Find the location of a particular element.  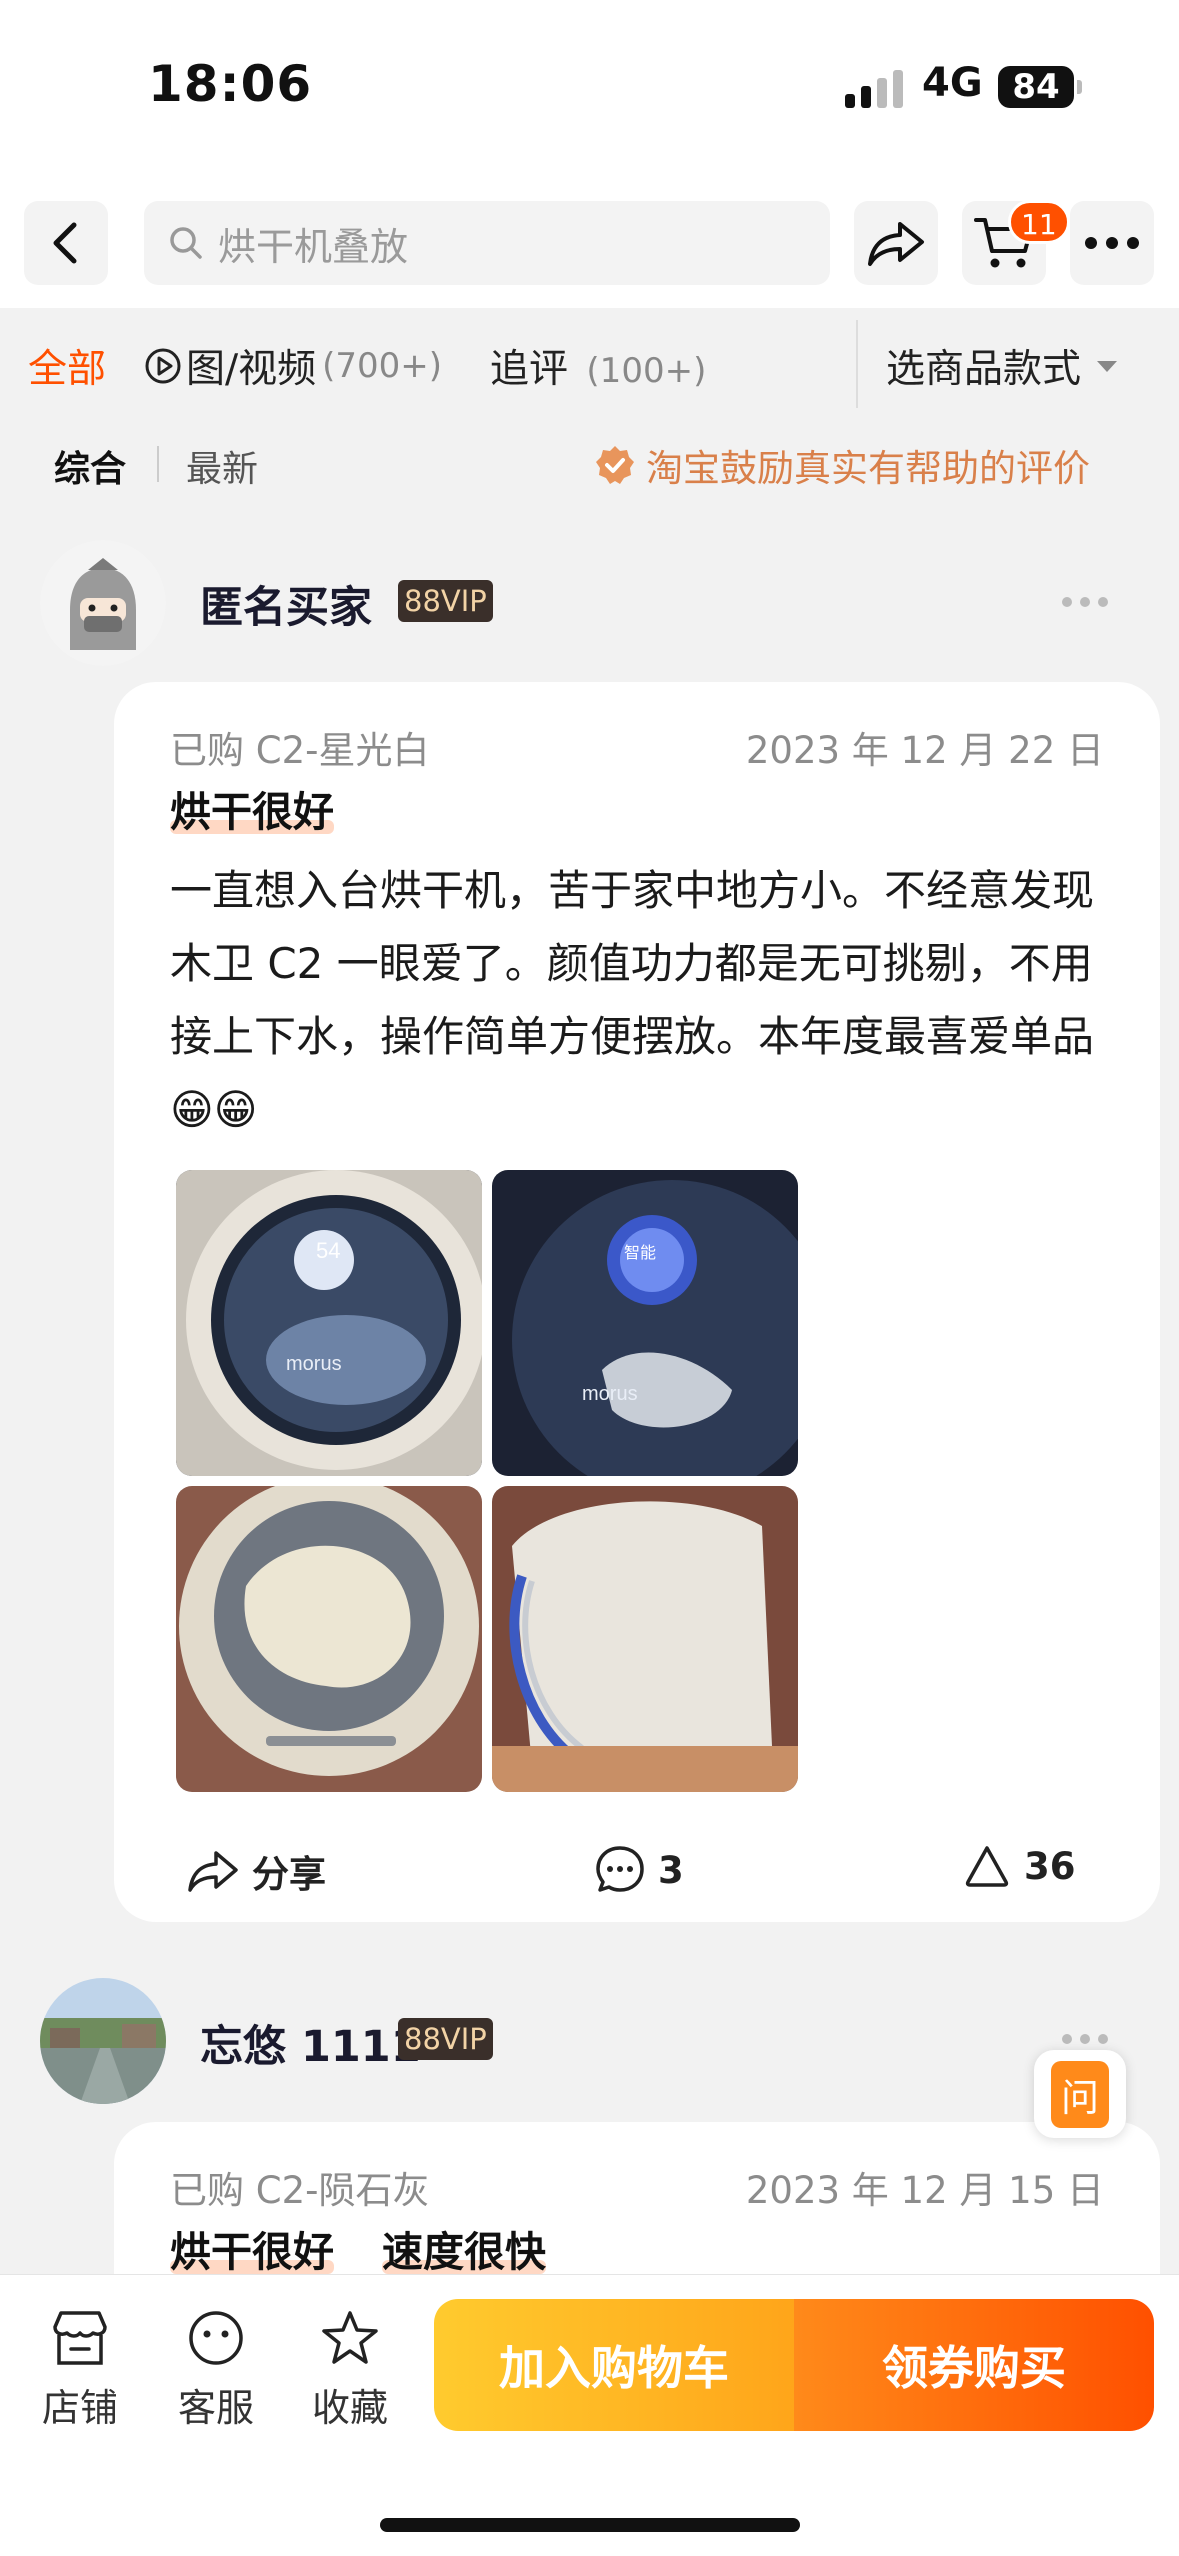

filter-bar: 全部 图/视频 (700+) 追评 (100+) 选商品款式 is located at coordinates (589, 364).